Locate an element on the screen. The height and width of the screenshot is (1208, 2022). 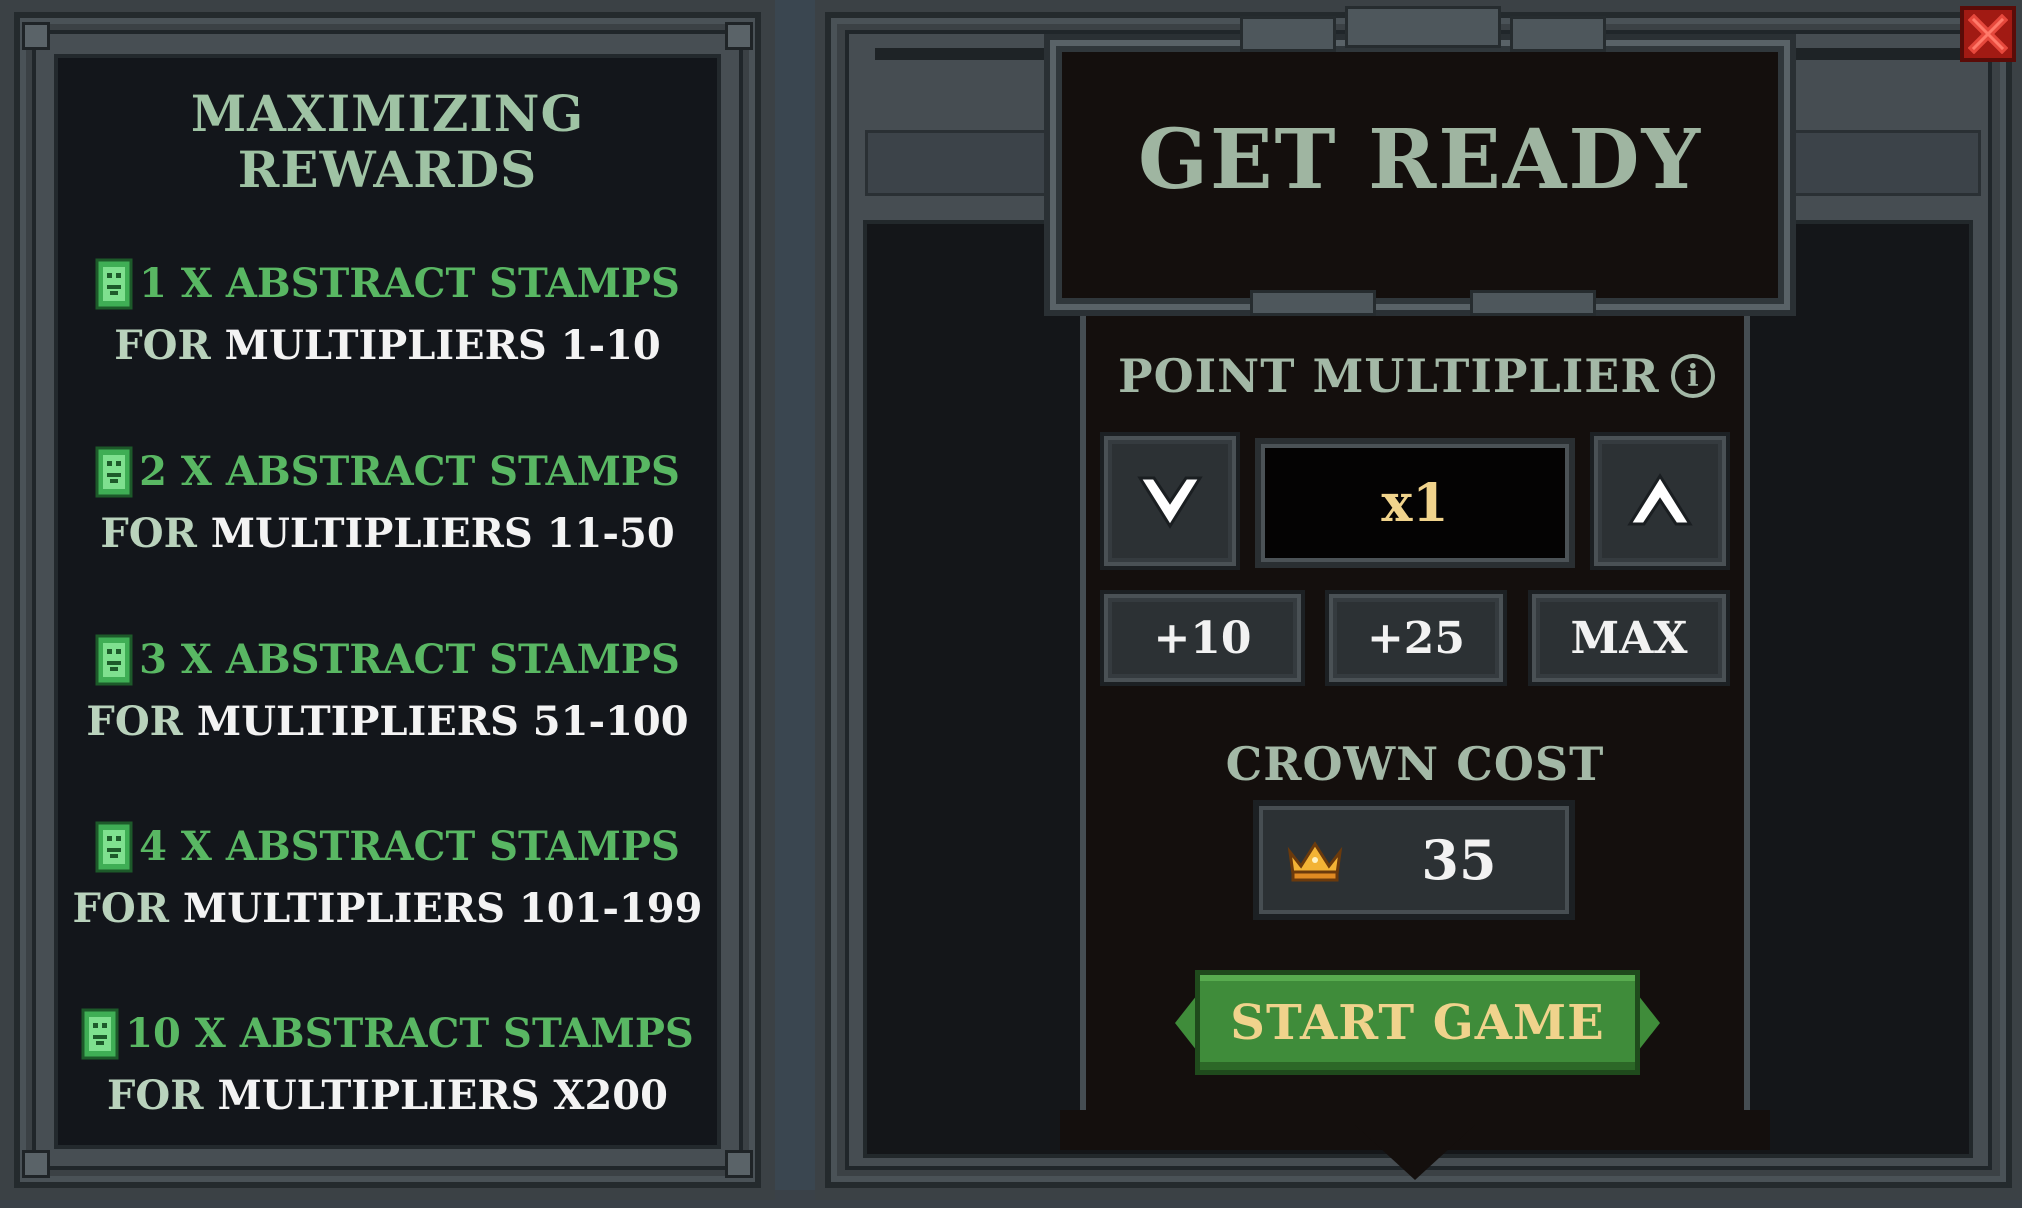
add-25-button: +25 is located at coordinates (1416, 638).